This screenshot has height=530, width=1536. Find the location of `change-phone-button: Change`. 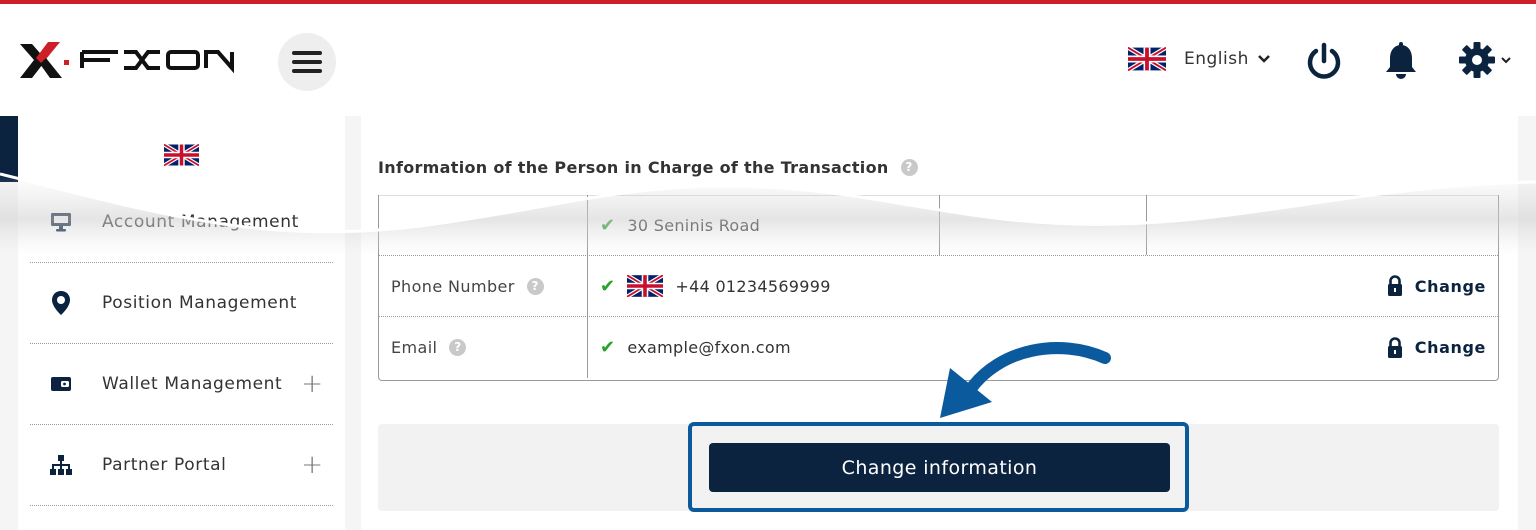

change-phone-button: Change is located at coordinates (1436, 286).